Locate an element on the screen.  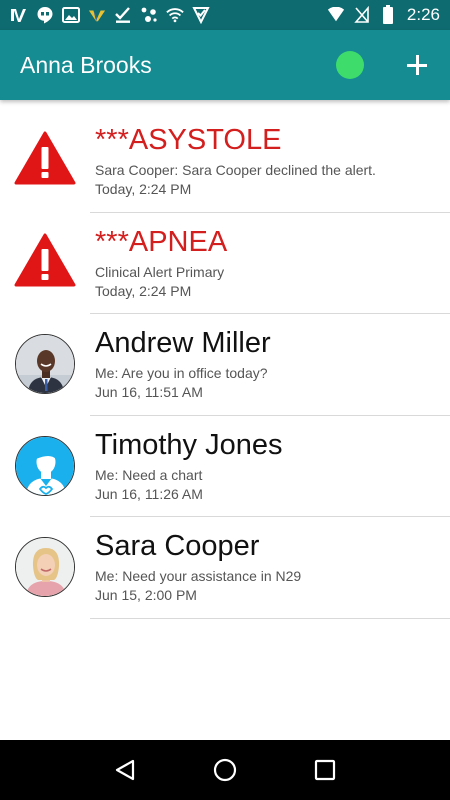
presence-status-indicator is located at coordinates (350, 65).